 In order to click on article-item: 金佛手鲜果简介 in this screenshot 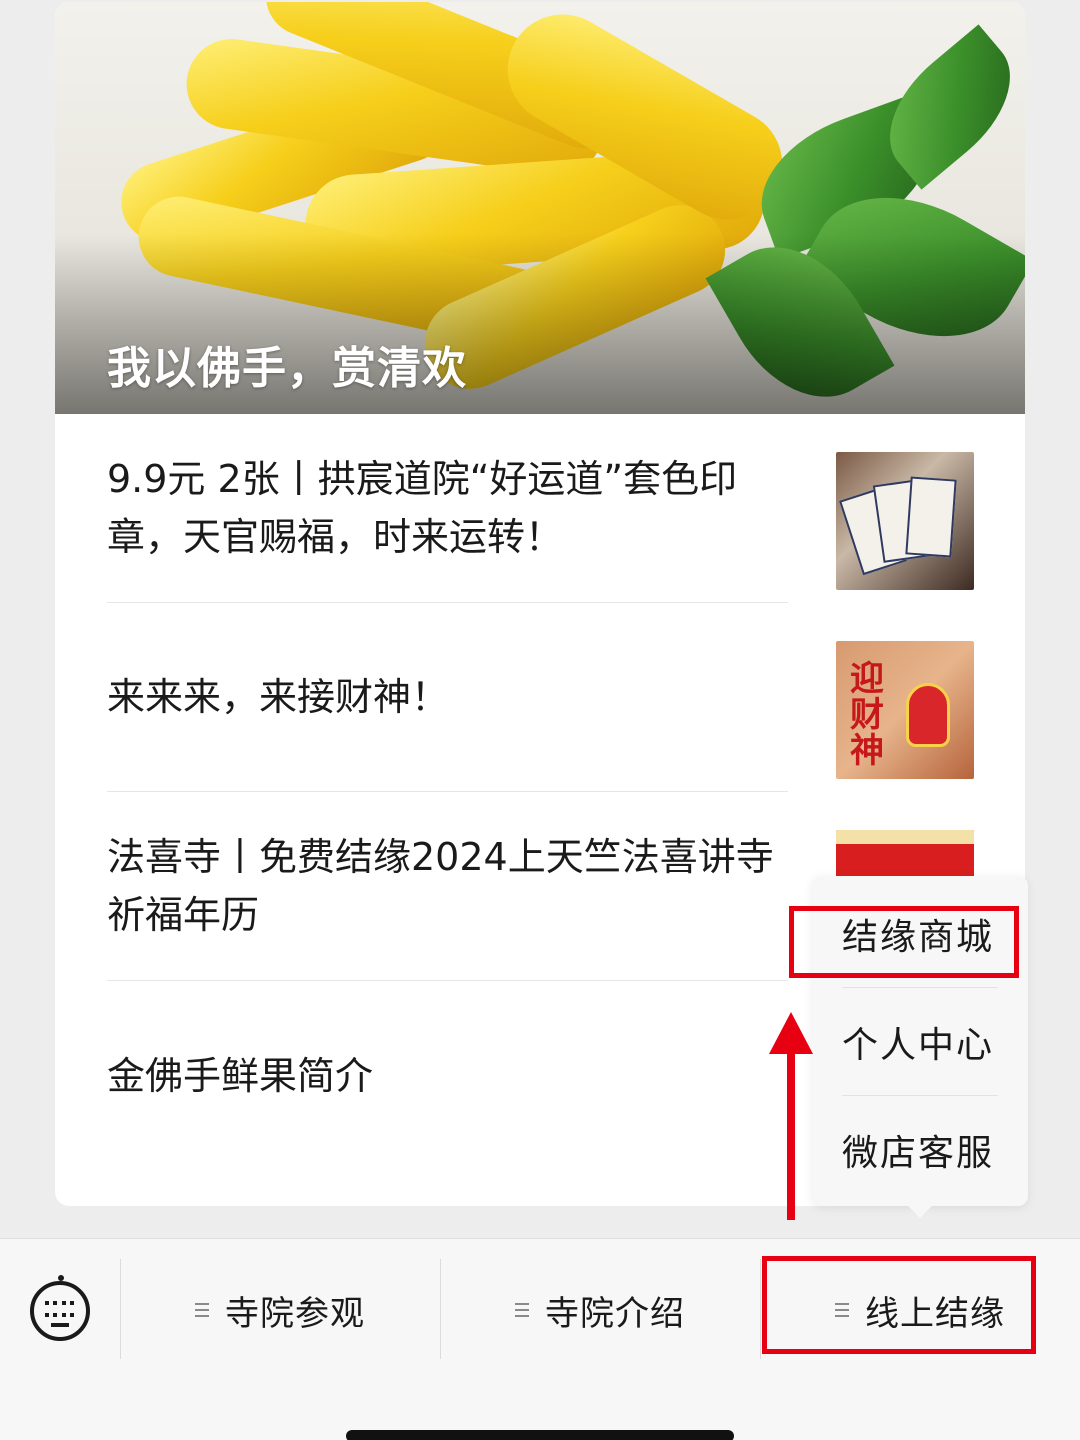, I will do `click(447, 1075)`.